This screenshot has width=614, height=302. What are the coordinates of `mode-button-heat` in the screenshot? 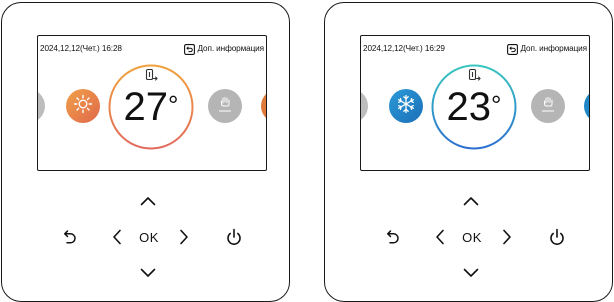 It's located at (83, 106).